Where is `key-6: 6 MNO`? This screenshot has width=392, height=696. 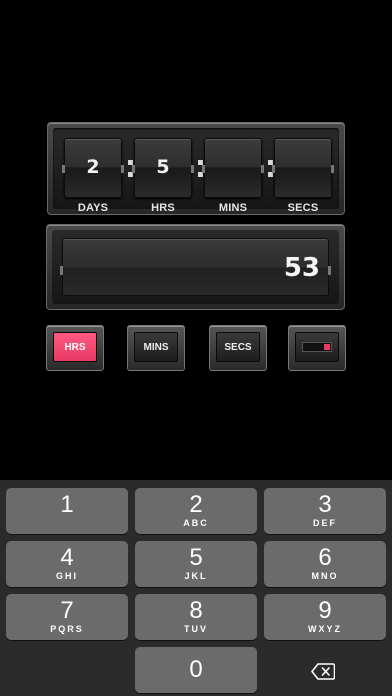 key-6: 6 MNO is located at coordinates (325, 564).